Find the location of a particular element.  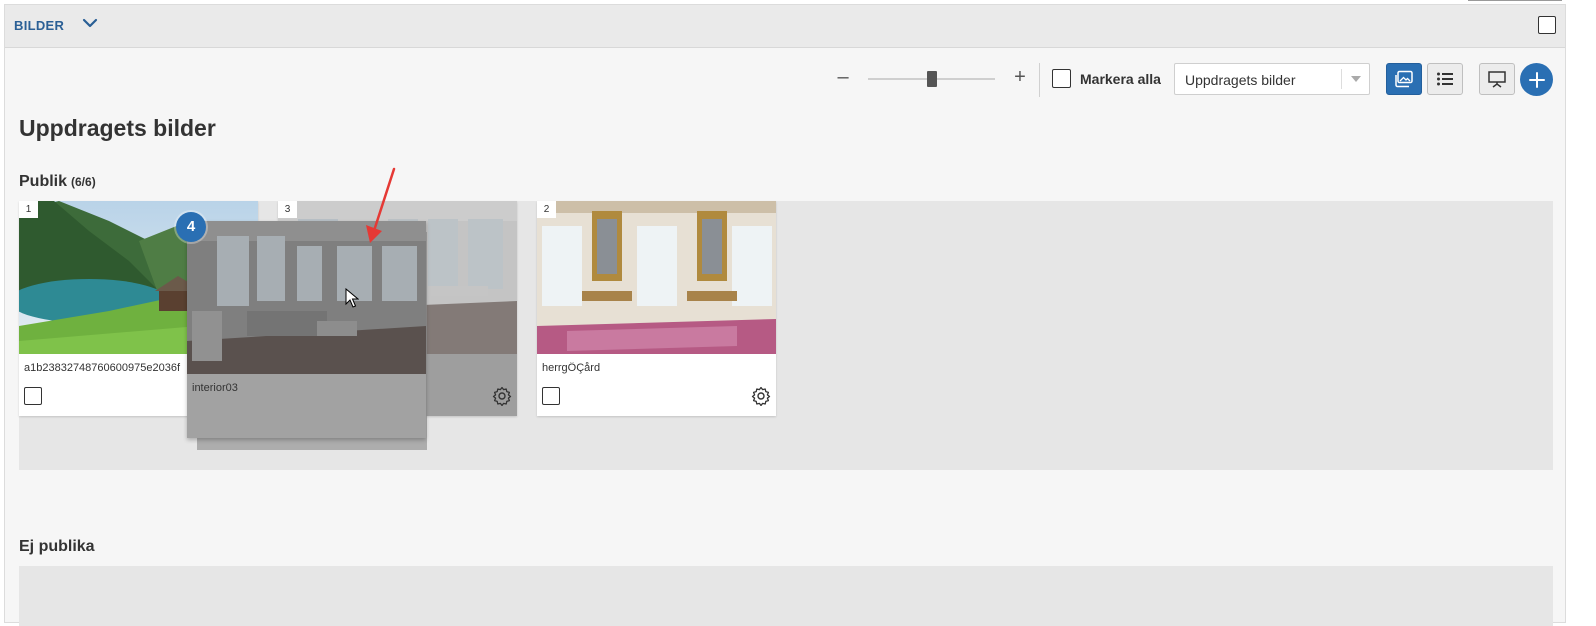

zoom-out-button: – is located at coordinates (843, 77).